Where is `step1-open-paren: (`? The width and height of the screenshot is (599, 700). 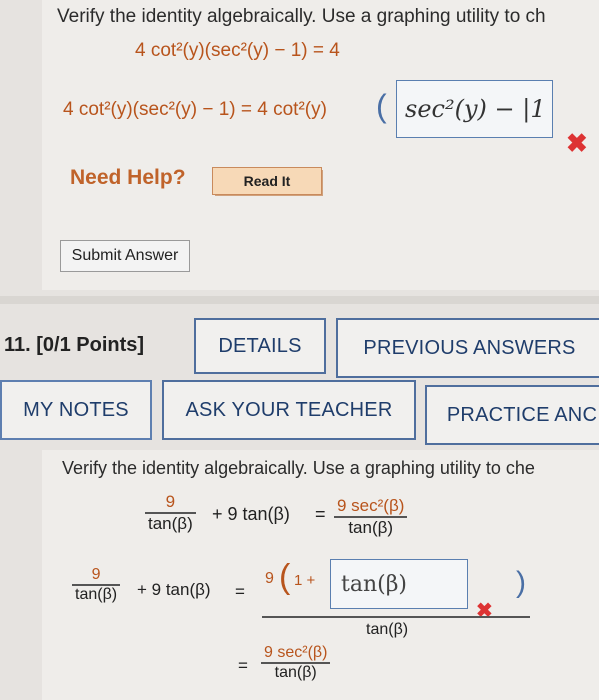 step1-open-paren: ( is located at coordinates (285, 577).